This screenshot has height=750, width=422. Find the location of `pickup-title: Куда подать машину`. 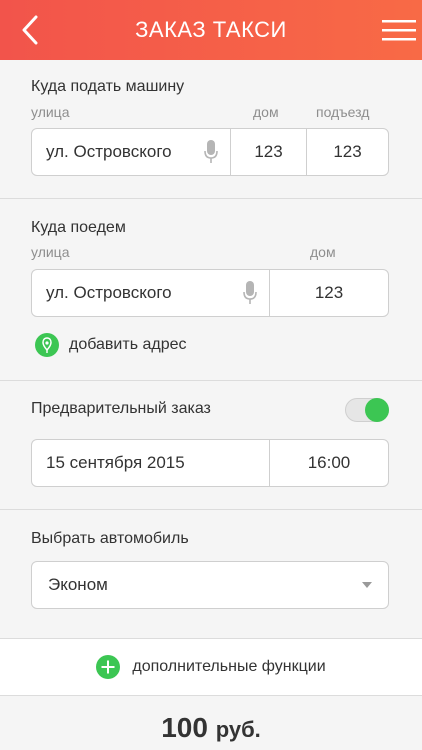

pickup-title: Куда подать машину is located at coordinates (108, 86).